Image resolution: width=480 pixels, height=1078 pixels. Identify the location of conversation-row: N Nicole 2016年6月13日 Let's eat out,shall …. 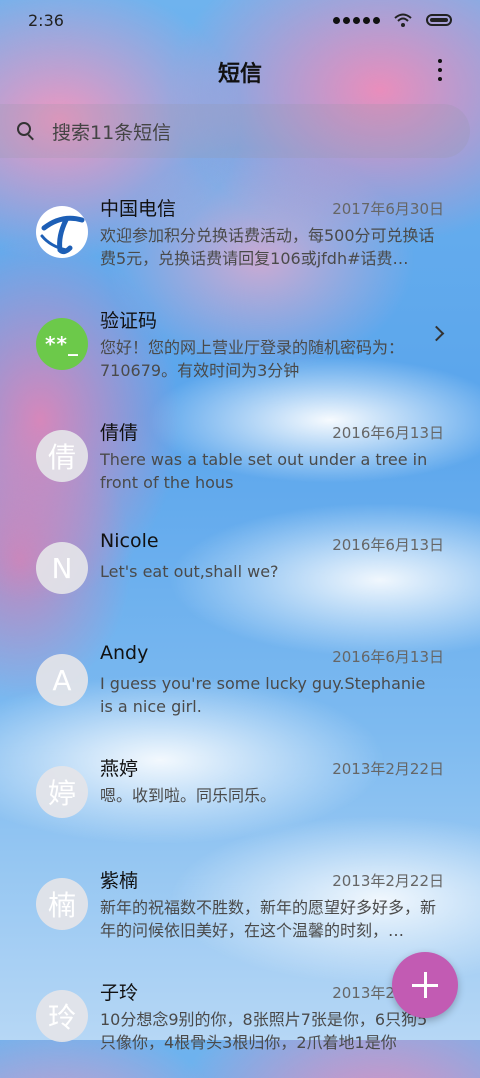
(240, 574).